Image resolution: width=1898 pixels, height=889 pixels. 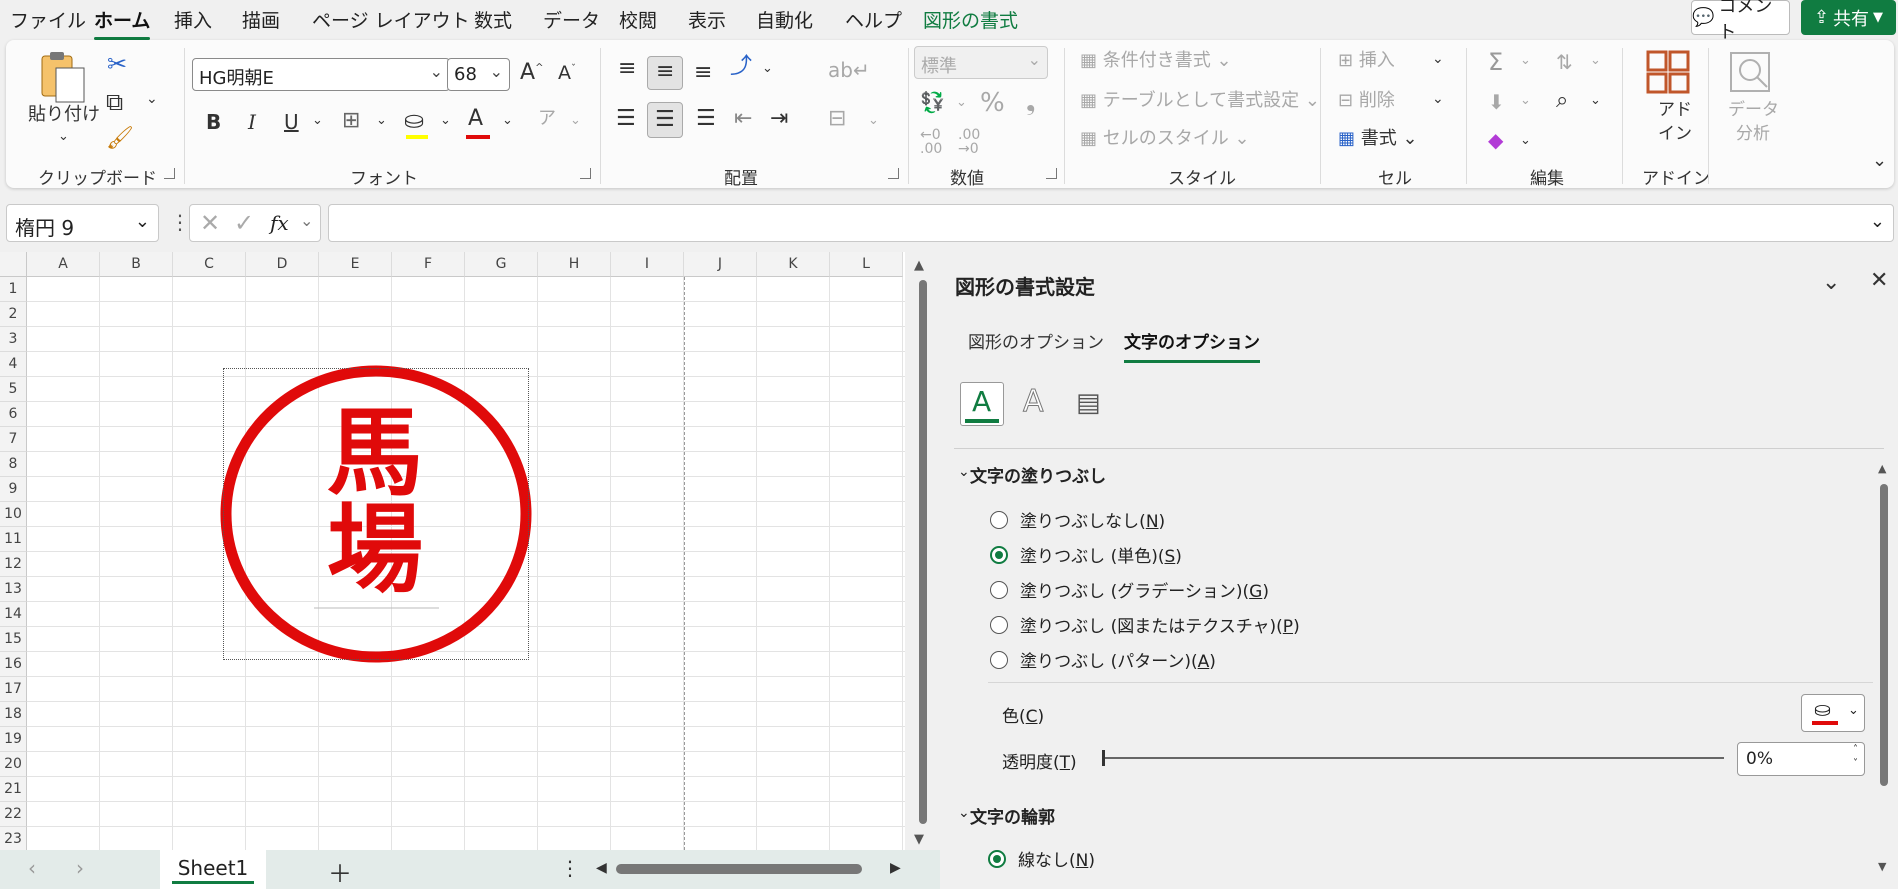 I want to click on tab-page-layout: ページ レイアウト, so click(x=391, y=19).